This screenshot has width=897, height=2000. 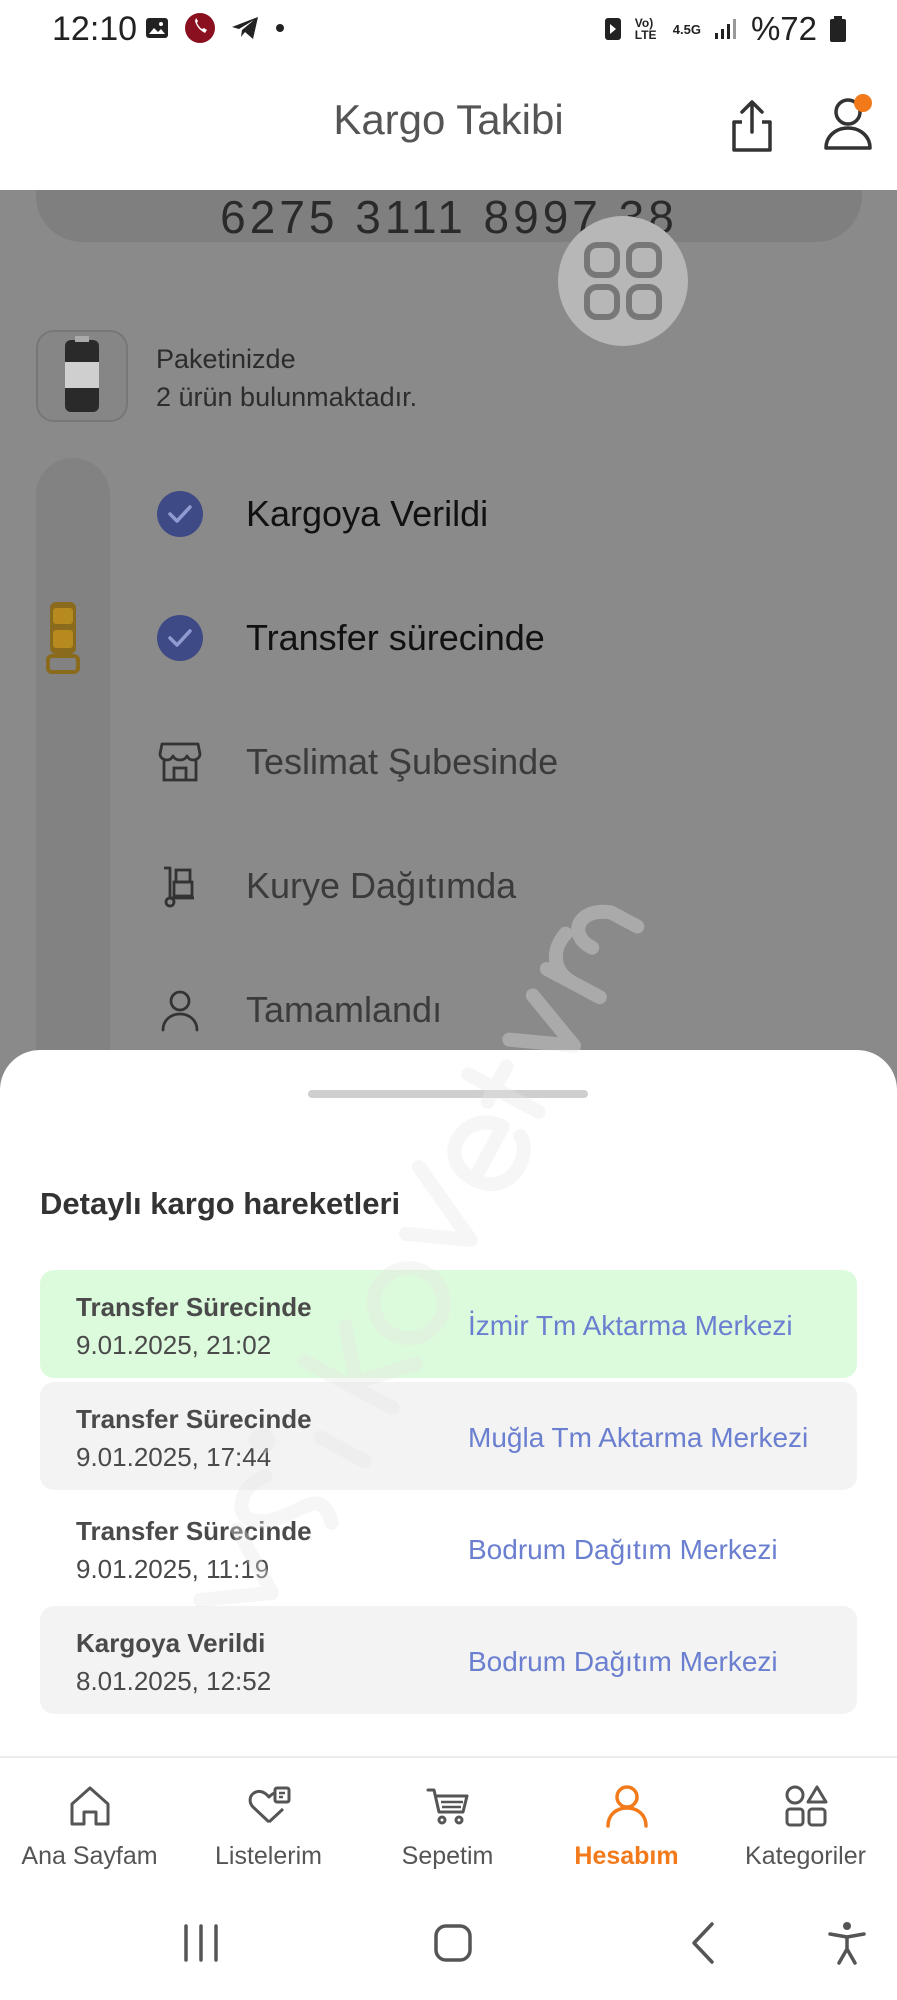 I want to click on package-info-line1: Paketinizde, so click(x=226, y=359).